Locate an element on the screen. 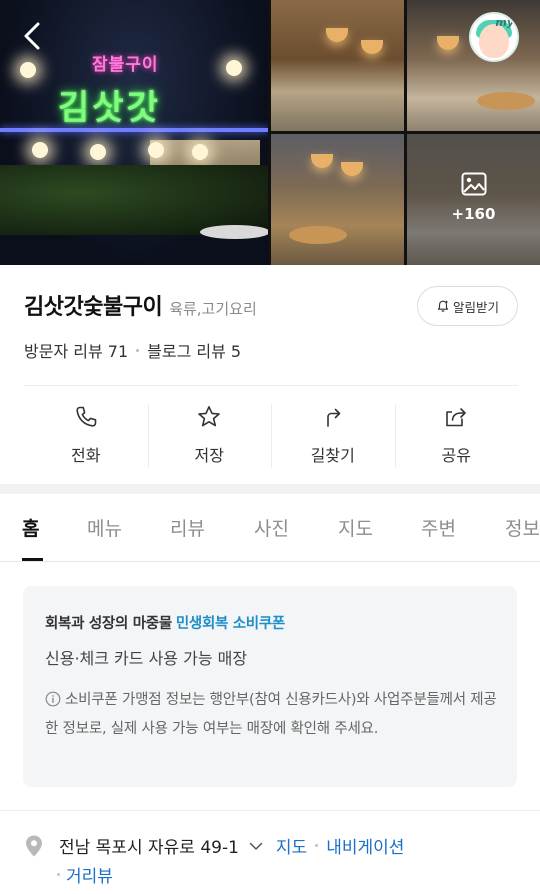 This screenshot has width=540, height=894. tab-home: 홈 is located at coordinates (30, 527).